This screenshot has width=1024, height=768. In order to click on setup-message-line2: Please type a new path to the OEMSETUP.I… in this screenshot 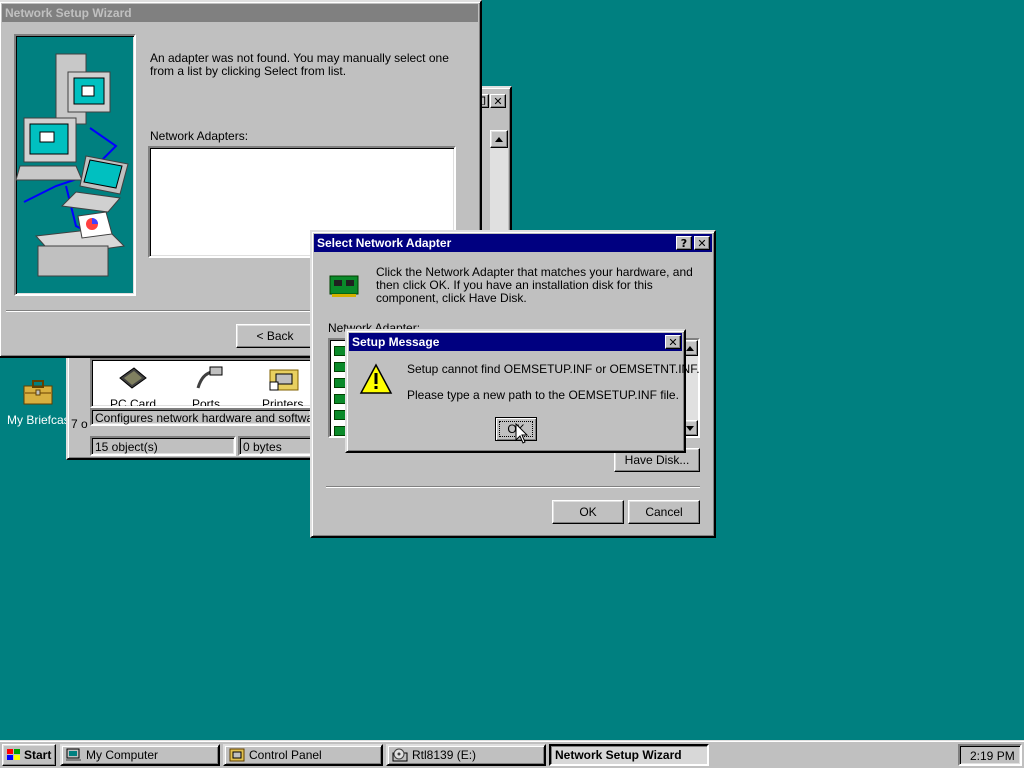, I will do `click(543, 395)`.